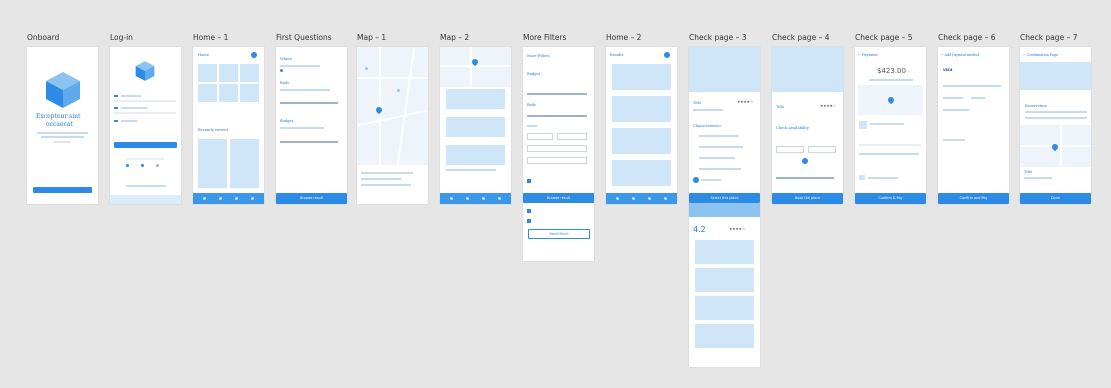 This screenshot has width=1111, height=388. Describe the element at coordinates (973, 198) in the screenshot. I see `confirm-and-pay-button: Confirm and Pay` at that location.